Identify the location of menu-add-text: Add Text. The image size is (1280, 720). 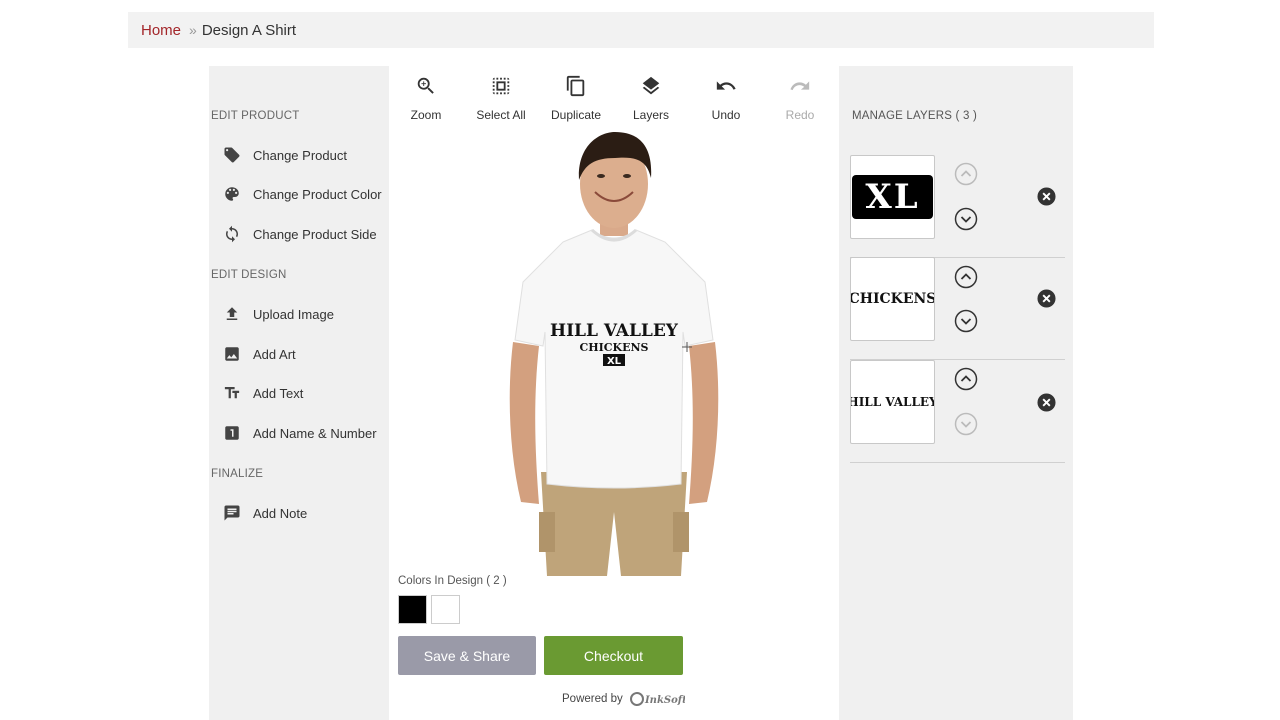
(263, 393).